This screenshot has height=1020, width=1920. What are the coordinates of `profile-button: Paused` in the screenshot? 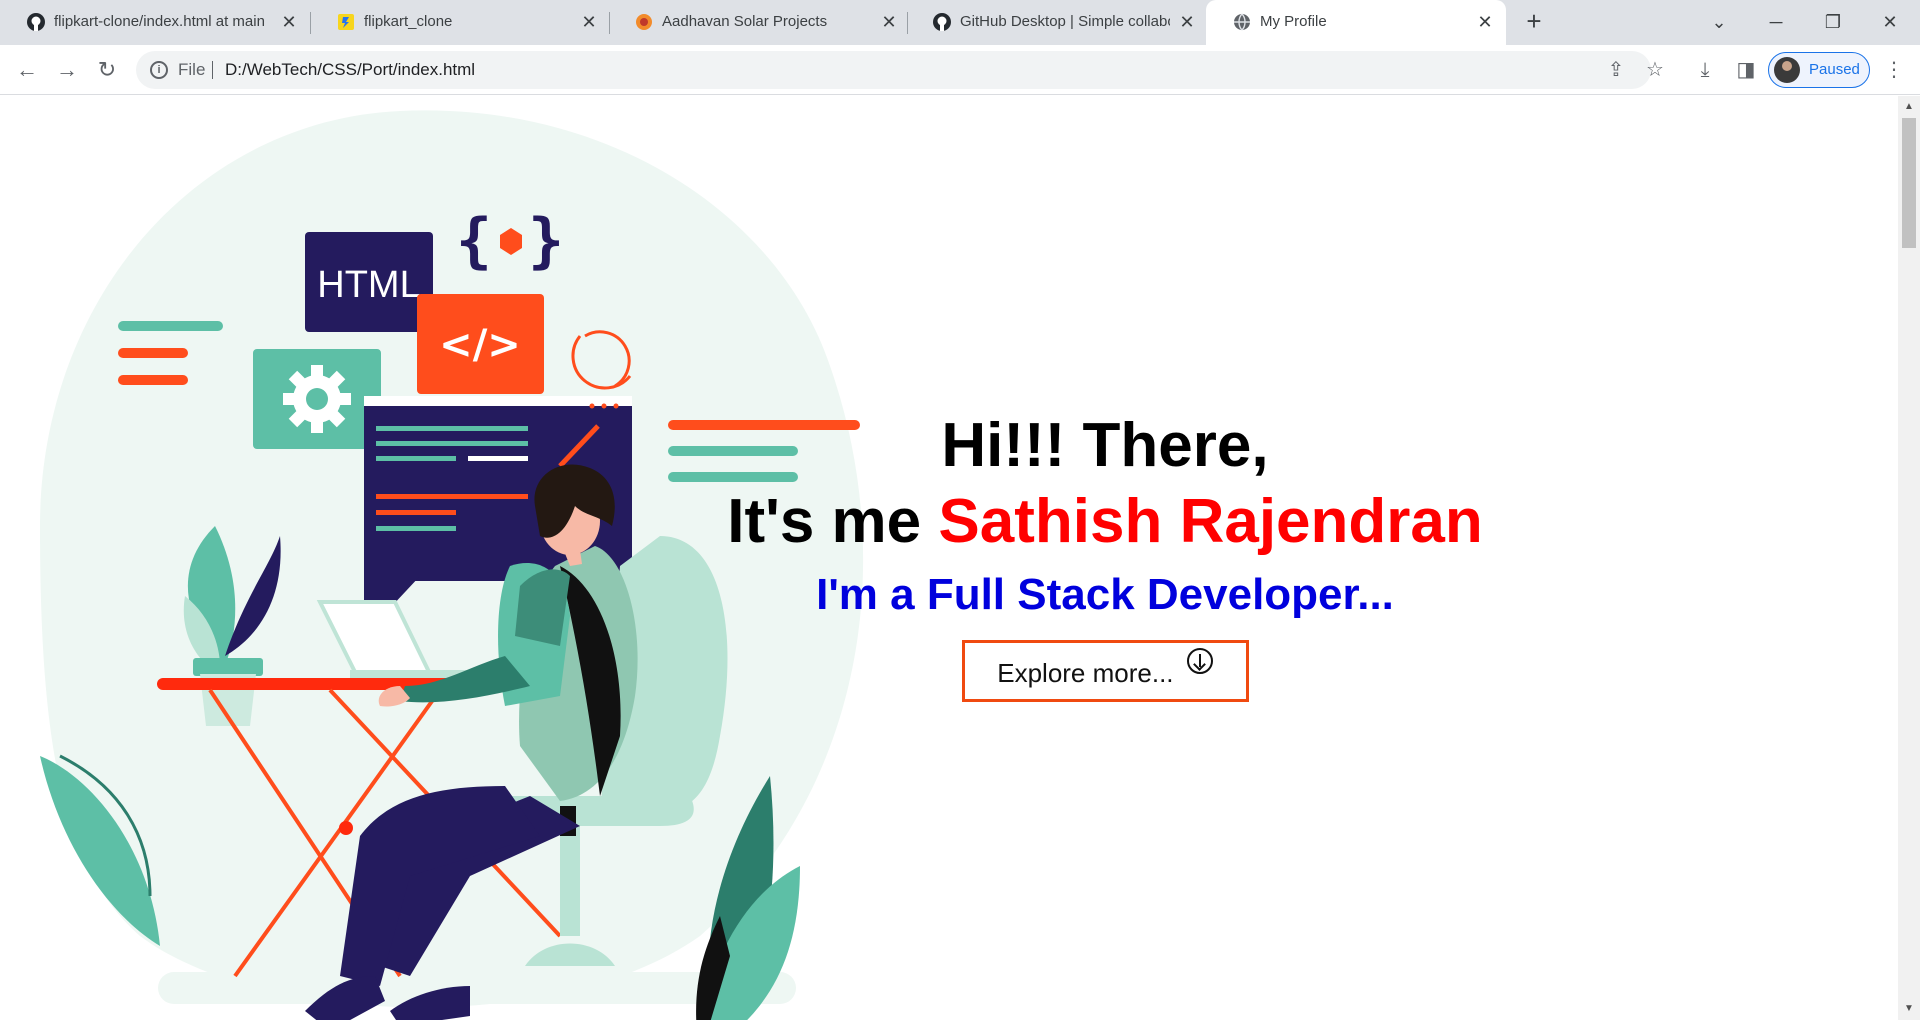 It's located at (1819, 70).